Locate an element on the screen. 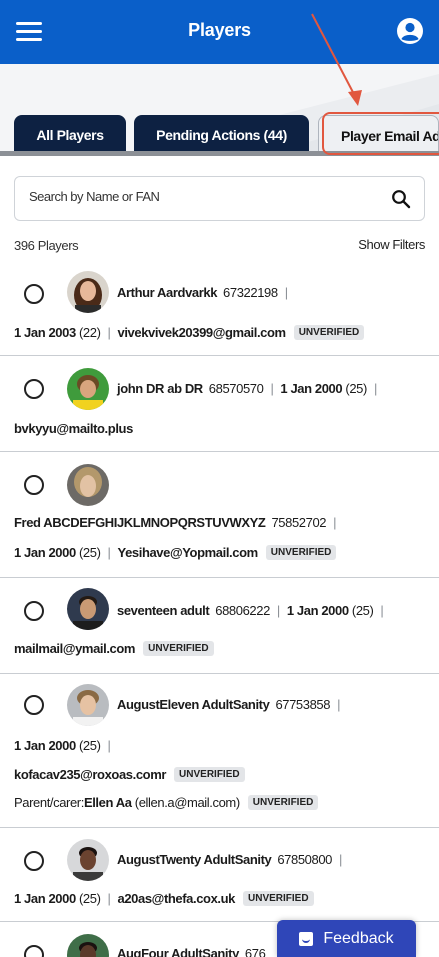 This screenshot has height=957, width=439. feedback-button: Feedback is located at coordinates (346, 938).